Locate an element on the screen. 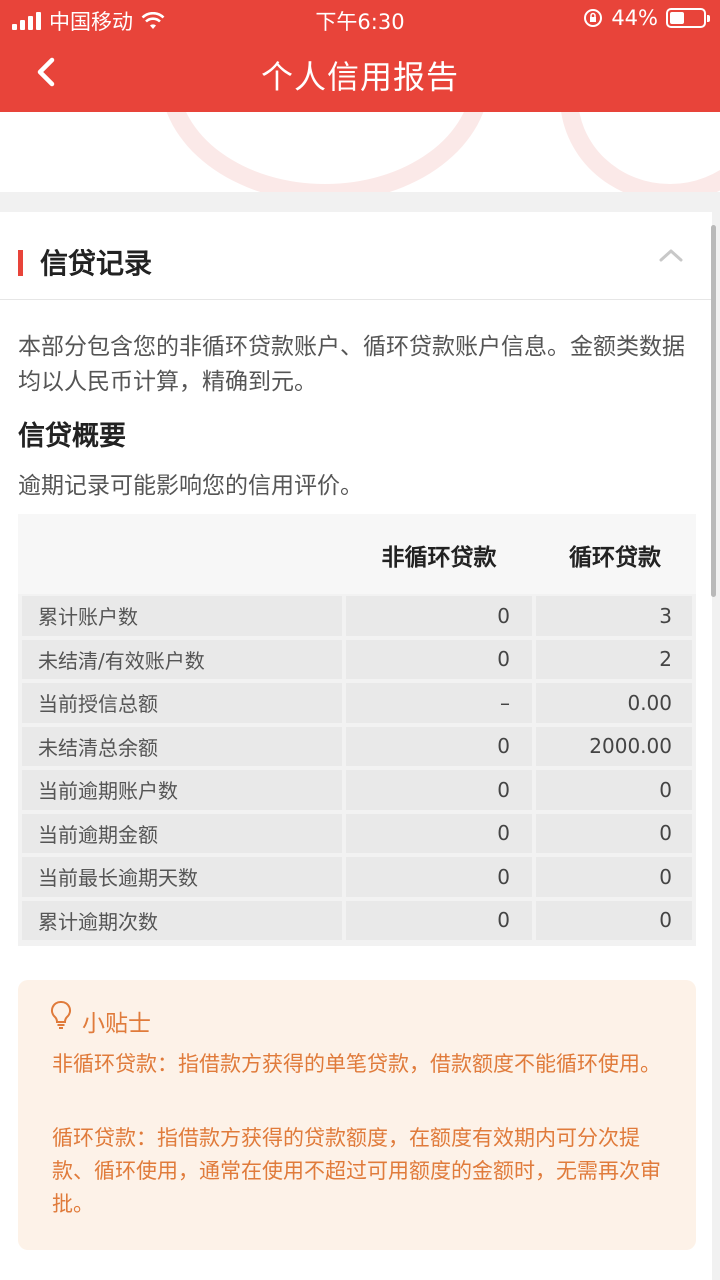  table-row: 当前逾期账户数 0 0 is located at coordinates (357, 790).